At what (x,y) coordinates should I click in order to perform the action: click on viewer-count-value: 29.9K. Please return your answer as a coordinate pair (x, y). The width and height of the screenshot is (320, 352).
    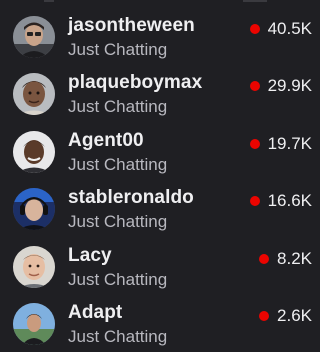
    Looking at the image, I should click on (289, 86).